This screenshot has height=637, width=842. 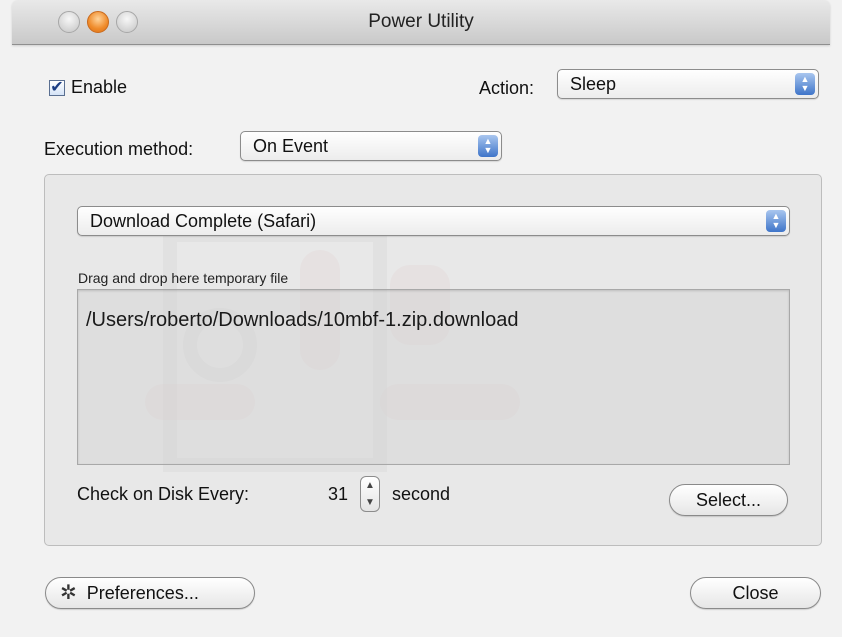 I want to click on execution-method-selected: On Event, so click(x=291, y=146).